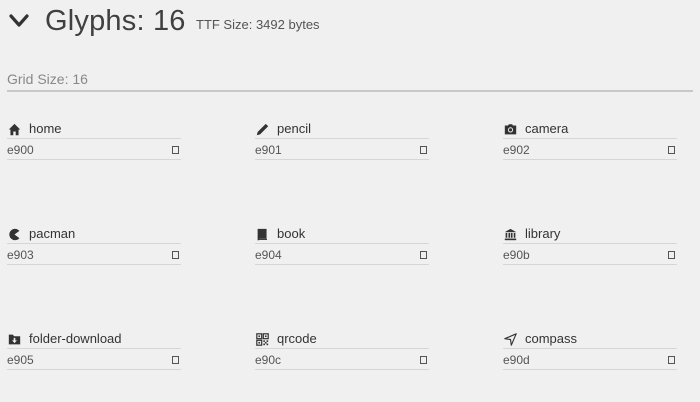 The height and width of the screenshot is (402, 700). Describe the element at coordinates (262, 339) in the screenshot. I see `qrcode-icon` at that location.